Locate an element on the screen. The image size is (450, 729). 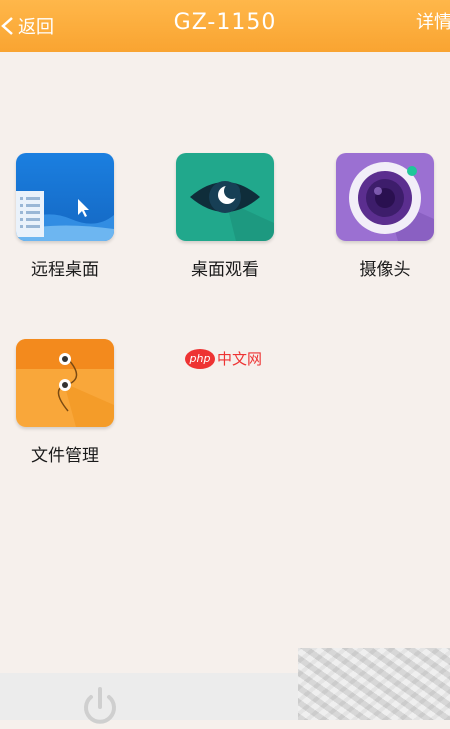
back-label: 返回 is located at coordinates (36, 27).